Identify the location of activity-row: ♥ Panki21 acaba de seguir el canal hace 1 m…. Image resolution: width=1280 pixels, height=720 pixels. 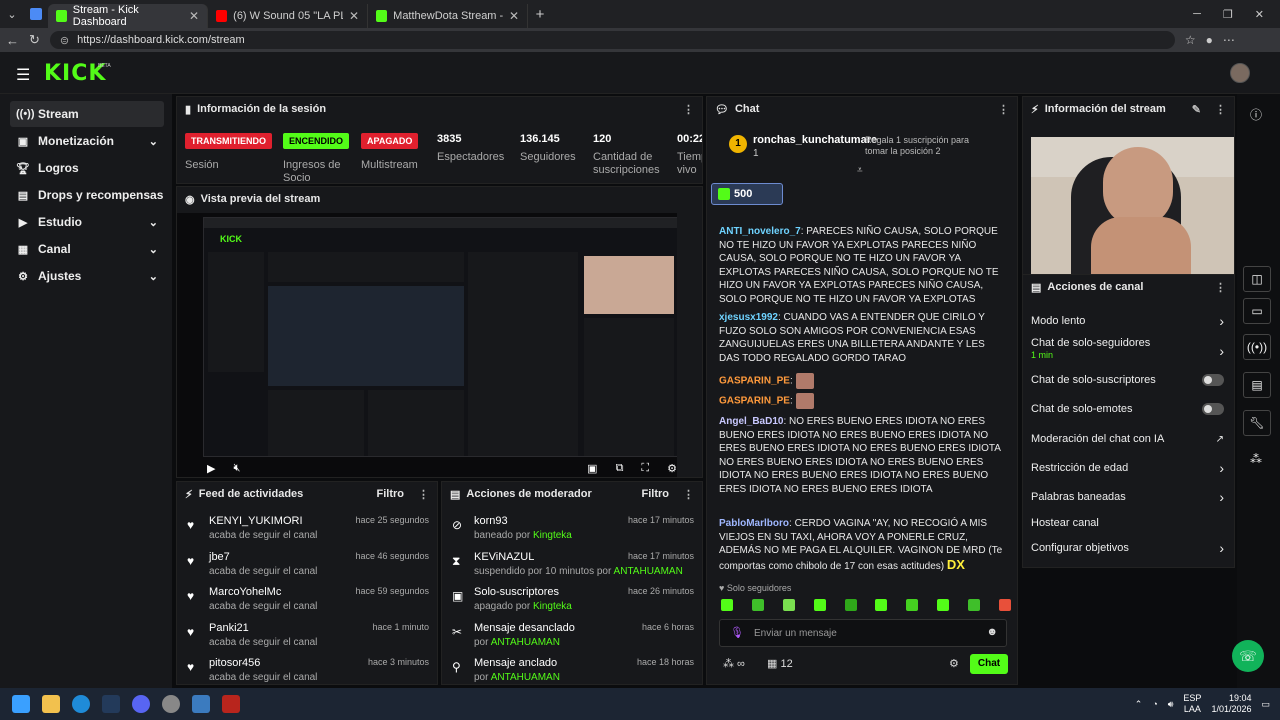
(307, 637).